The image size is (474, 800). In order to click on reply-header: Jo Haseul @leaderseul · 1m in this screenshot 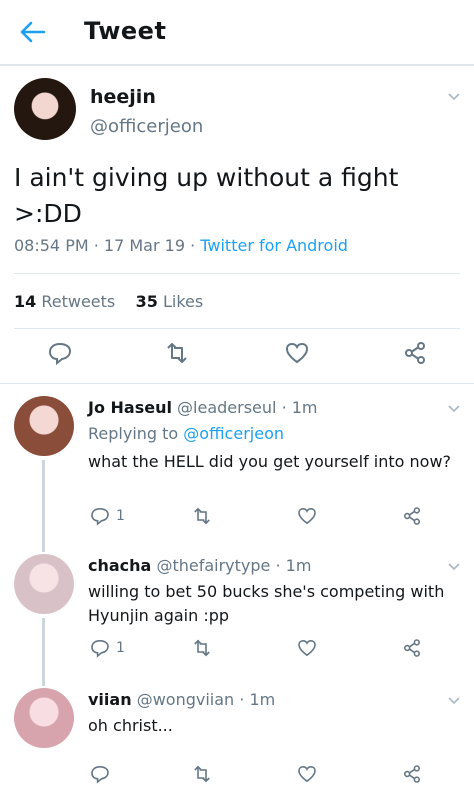, I will do `click(203, 407)`.